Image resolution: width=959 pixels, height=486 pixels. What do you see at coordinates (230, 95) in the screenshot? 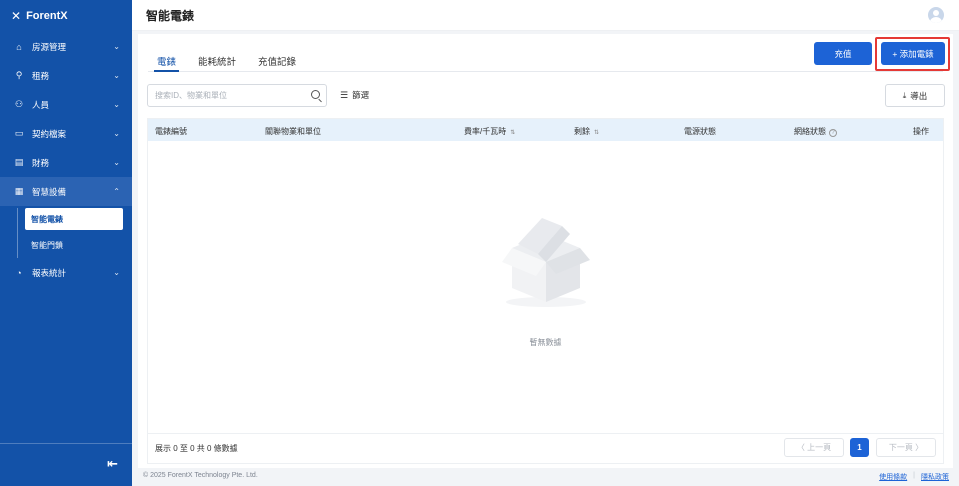
I see `search-input` at bounding box center [230, 95].